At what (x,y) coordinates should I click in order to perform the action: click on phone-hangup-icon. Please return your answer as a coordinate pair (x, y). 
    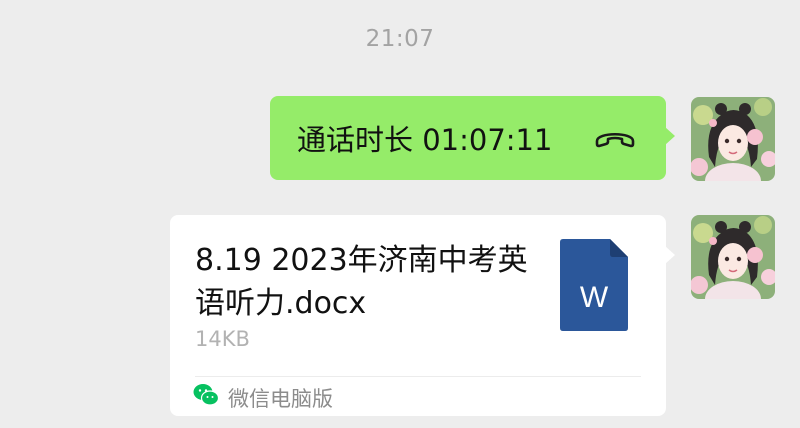
    Looking at the image, I should click on (615, 140).